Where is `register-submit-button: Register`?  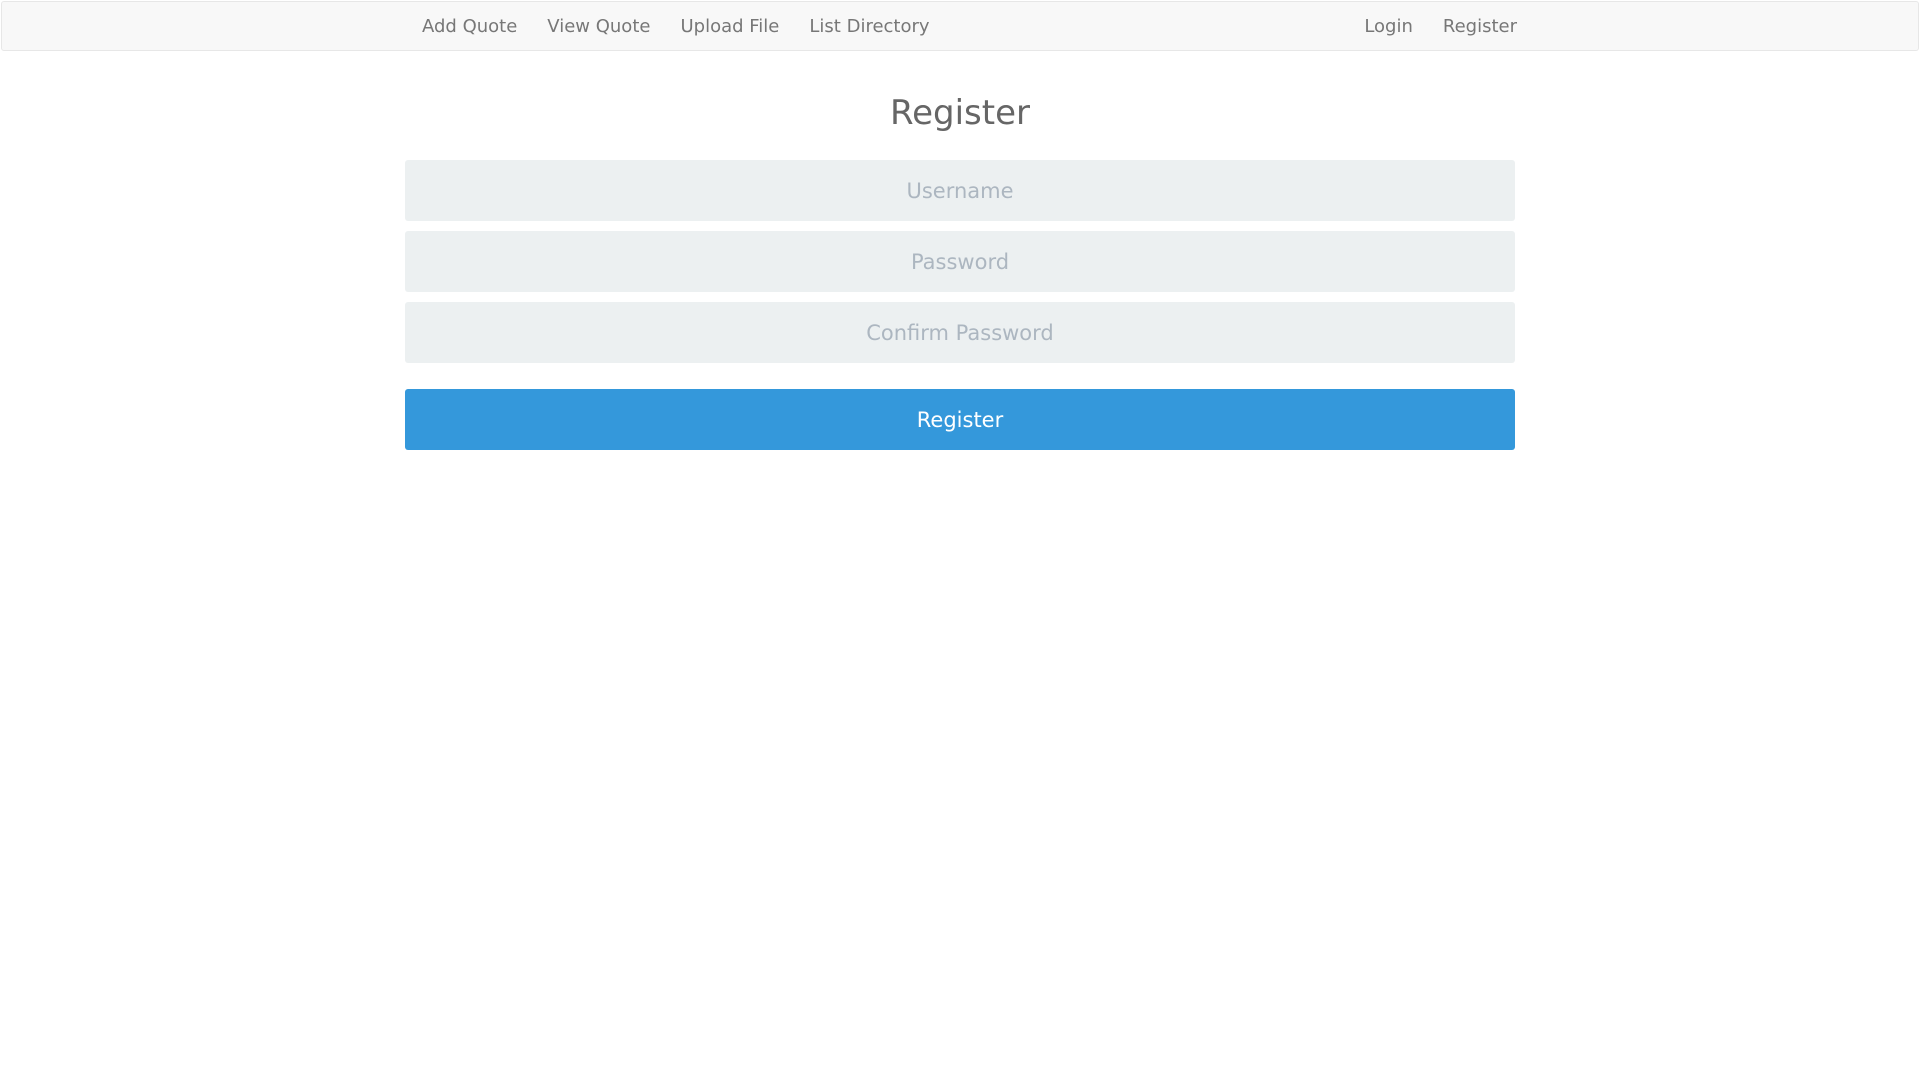
register-submit-button: Register is located at coordinates (960, 419).